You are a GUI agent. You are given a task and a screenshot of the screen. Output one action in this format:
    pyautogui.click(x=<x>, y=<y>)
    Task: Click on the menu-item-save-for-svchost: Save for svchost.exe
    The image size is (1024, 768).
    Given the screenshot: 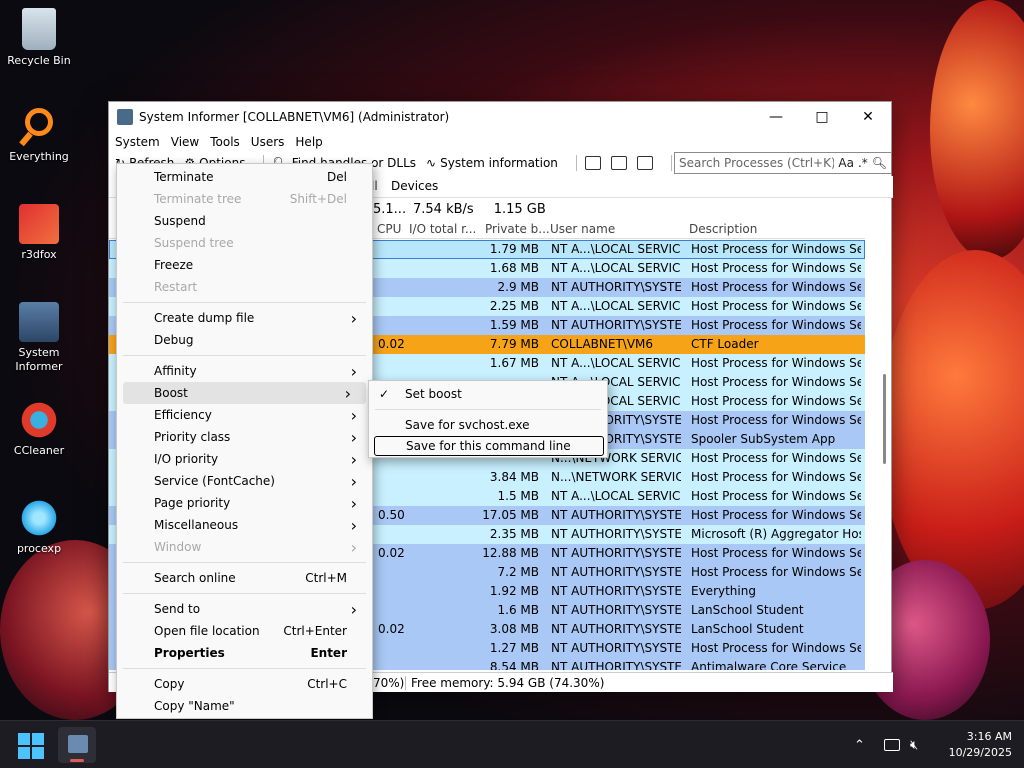 What is the action you would take?
    pyautogui.click(x=488, y=425)
    